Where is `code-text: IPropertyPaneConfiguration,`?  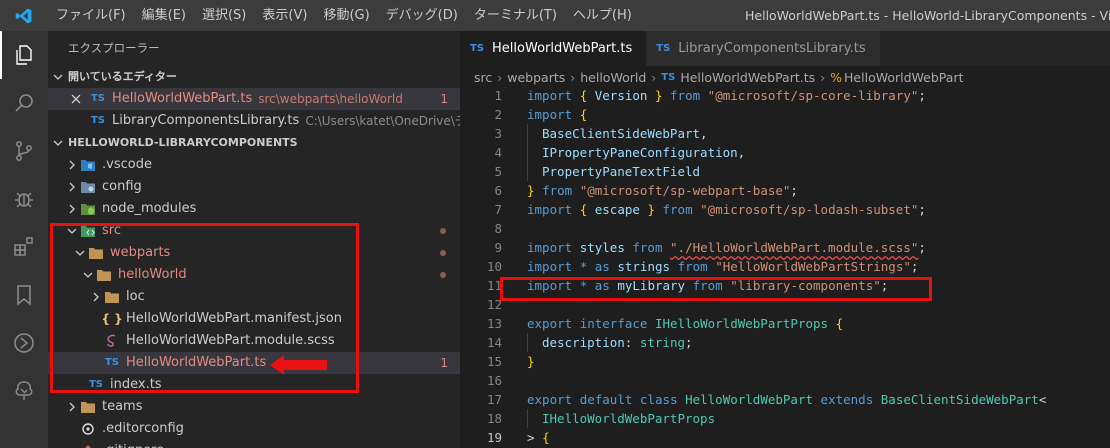 code-text: IPropertyPaneConfiguration, is located at coordinates (636, 152).